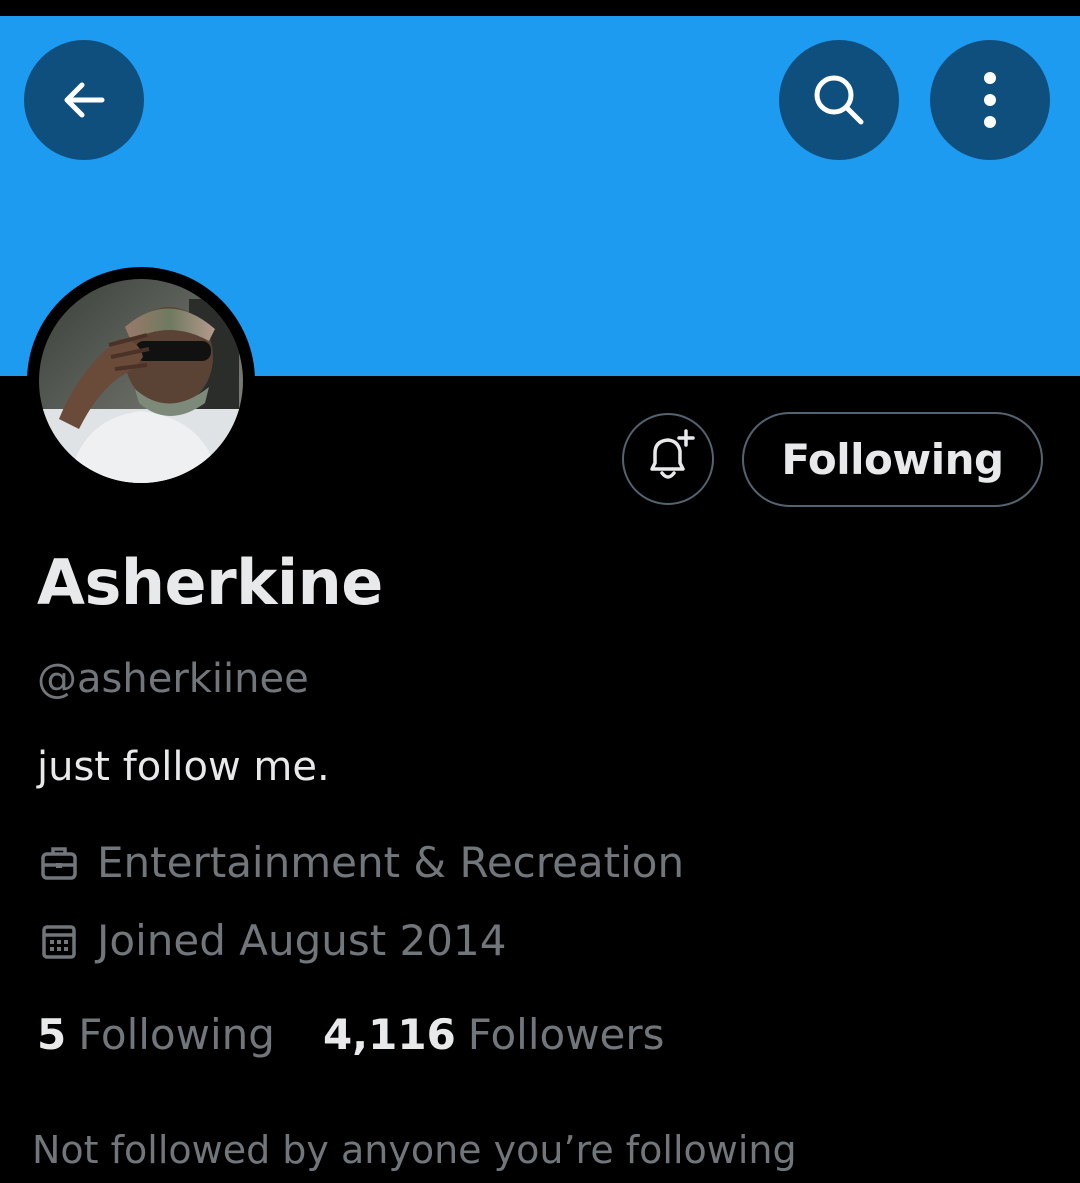  I want to click on professional-category: Entertainment & Recreation, so click(360, 862).